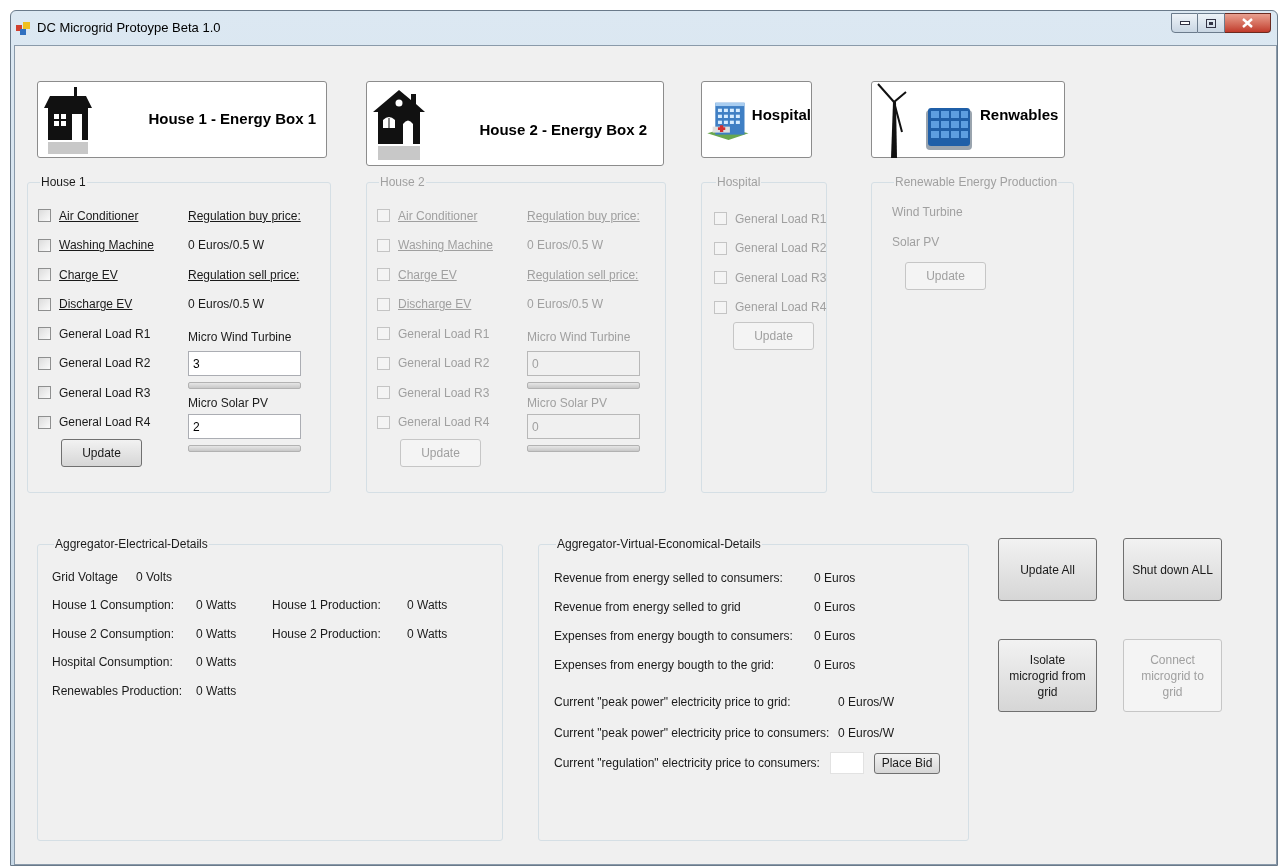 The width and height of the screenshot is (1278, 866). What do you see at coordinates (669, 578) in the screenshot?
I see `stat-label: Revenue from energy selled to consumers:` at bounding box center [669, 578].